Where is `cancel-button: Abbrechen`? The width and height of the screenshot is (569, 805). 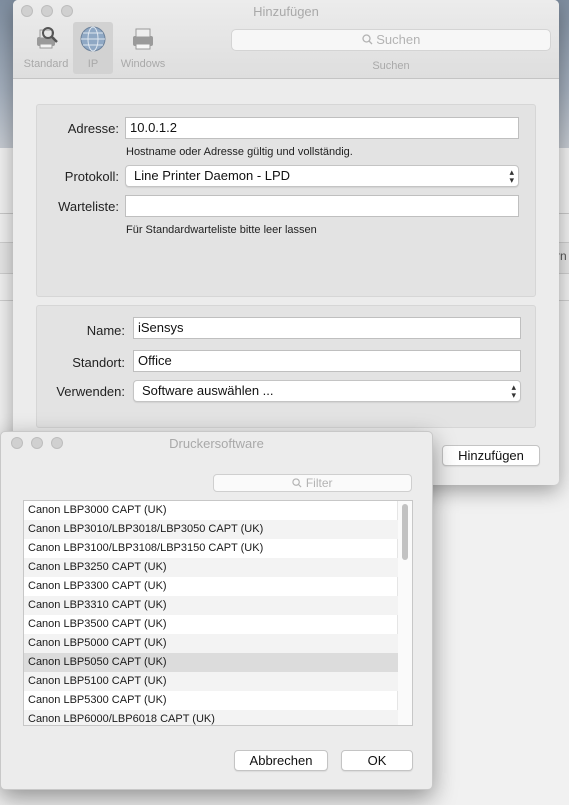
cancel-button: Abbrechen is located at coordinates (281, 760).